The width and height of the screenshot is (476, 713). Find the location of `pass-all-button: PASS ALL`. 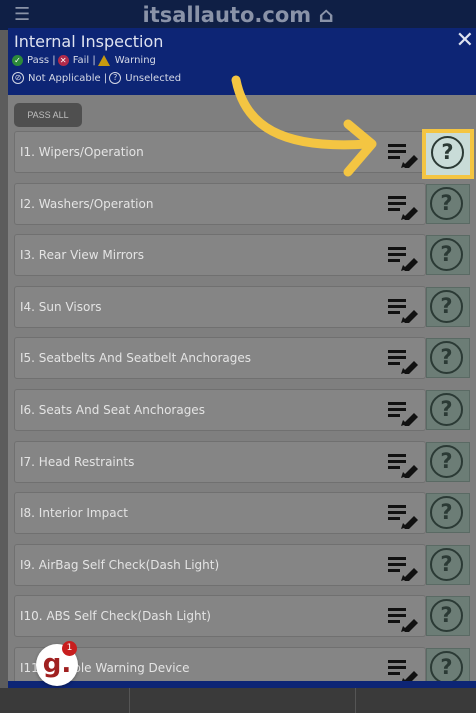

pass-all-button: PASS ALL is located at coordinates (48, 115).